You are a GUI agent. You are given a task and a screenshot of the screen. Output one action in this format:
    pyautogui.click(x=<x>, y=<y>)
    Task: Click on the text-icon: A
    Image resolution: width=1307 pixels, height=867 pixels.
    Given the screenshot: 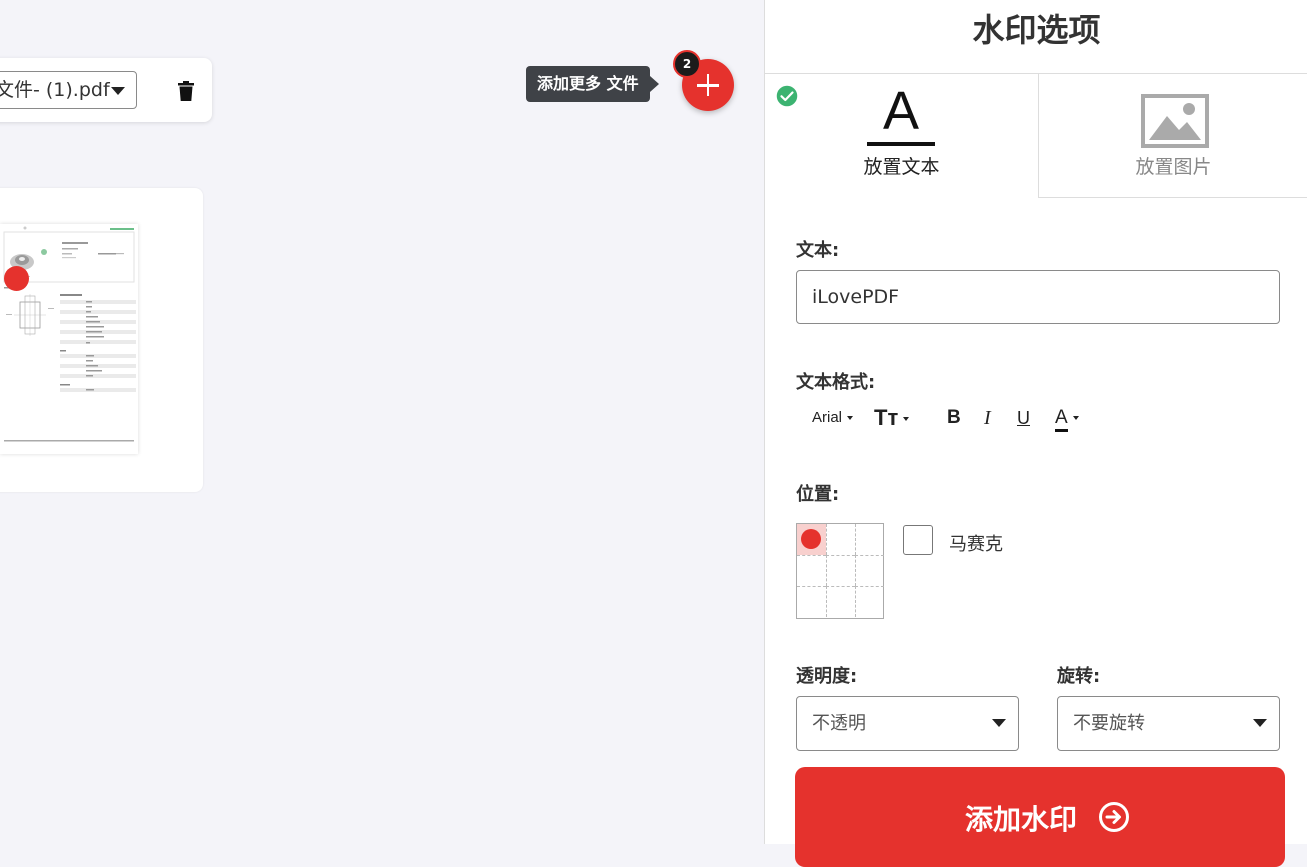 What is the action you would take?
    pyautogui.click(x=901, y=111)
    